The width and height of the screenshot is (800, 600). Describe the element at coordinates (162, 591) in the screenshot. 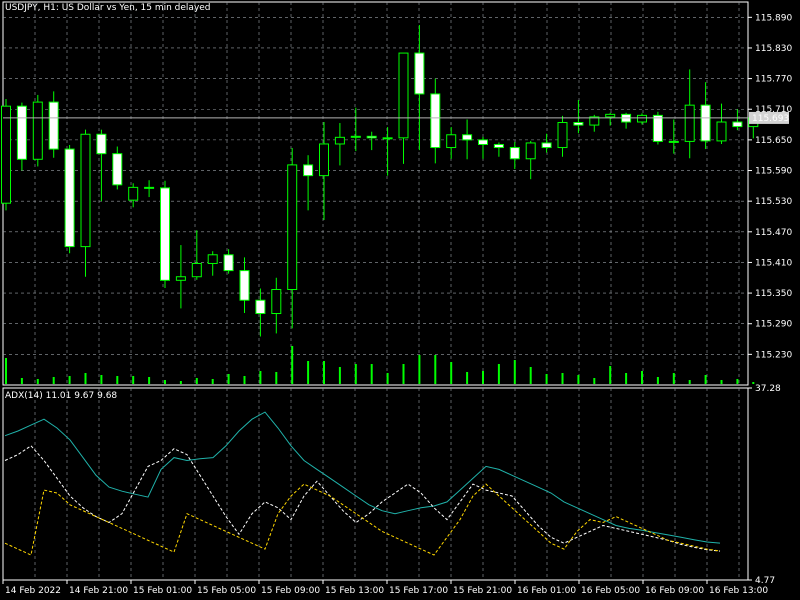

I see `x-axis-label: 15 Feb 01:00` at that location.